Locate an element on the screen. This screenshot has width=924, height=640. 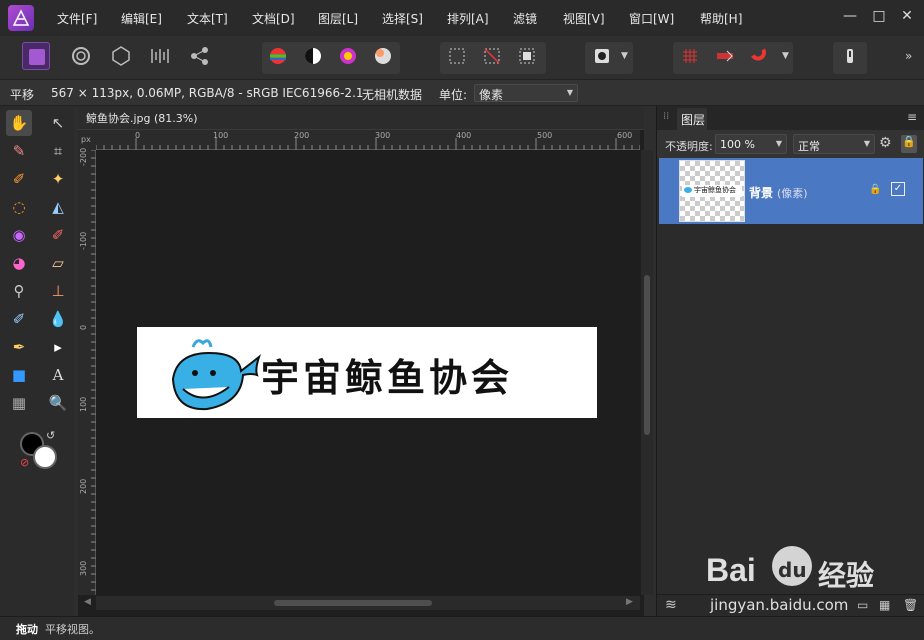
menu-filters: 滤镜 is located at coordinates (525, 18).